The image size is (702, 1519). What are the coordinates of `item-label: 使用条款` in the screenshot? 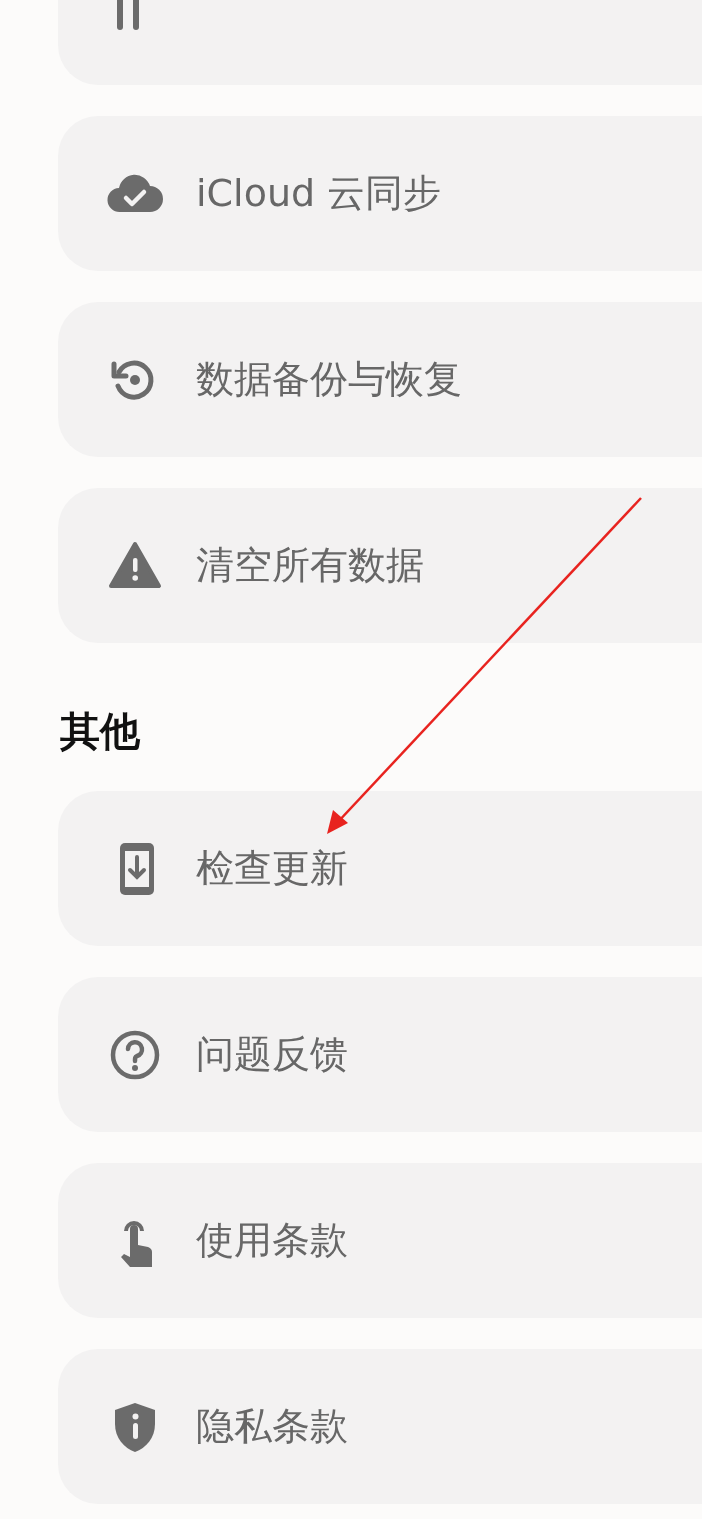 It's located at (272, 1240).